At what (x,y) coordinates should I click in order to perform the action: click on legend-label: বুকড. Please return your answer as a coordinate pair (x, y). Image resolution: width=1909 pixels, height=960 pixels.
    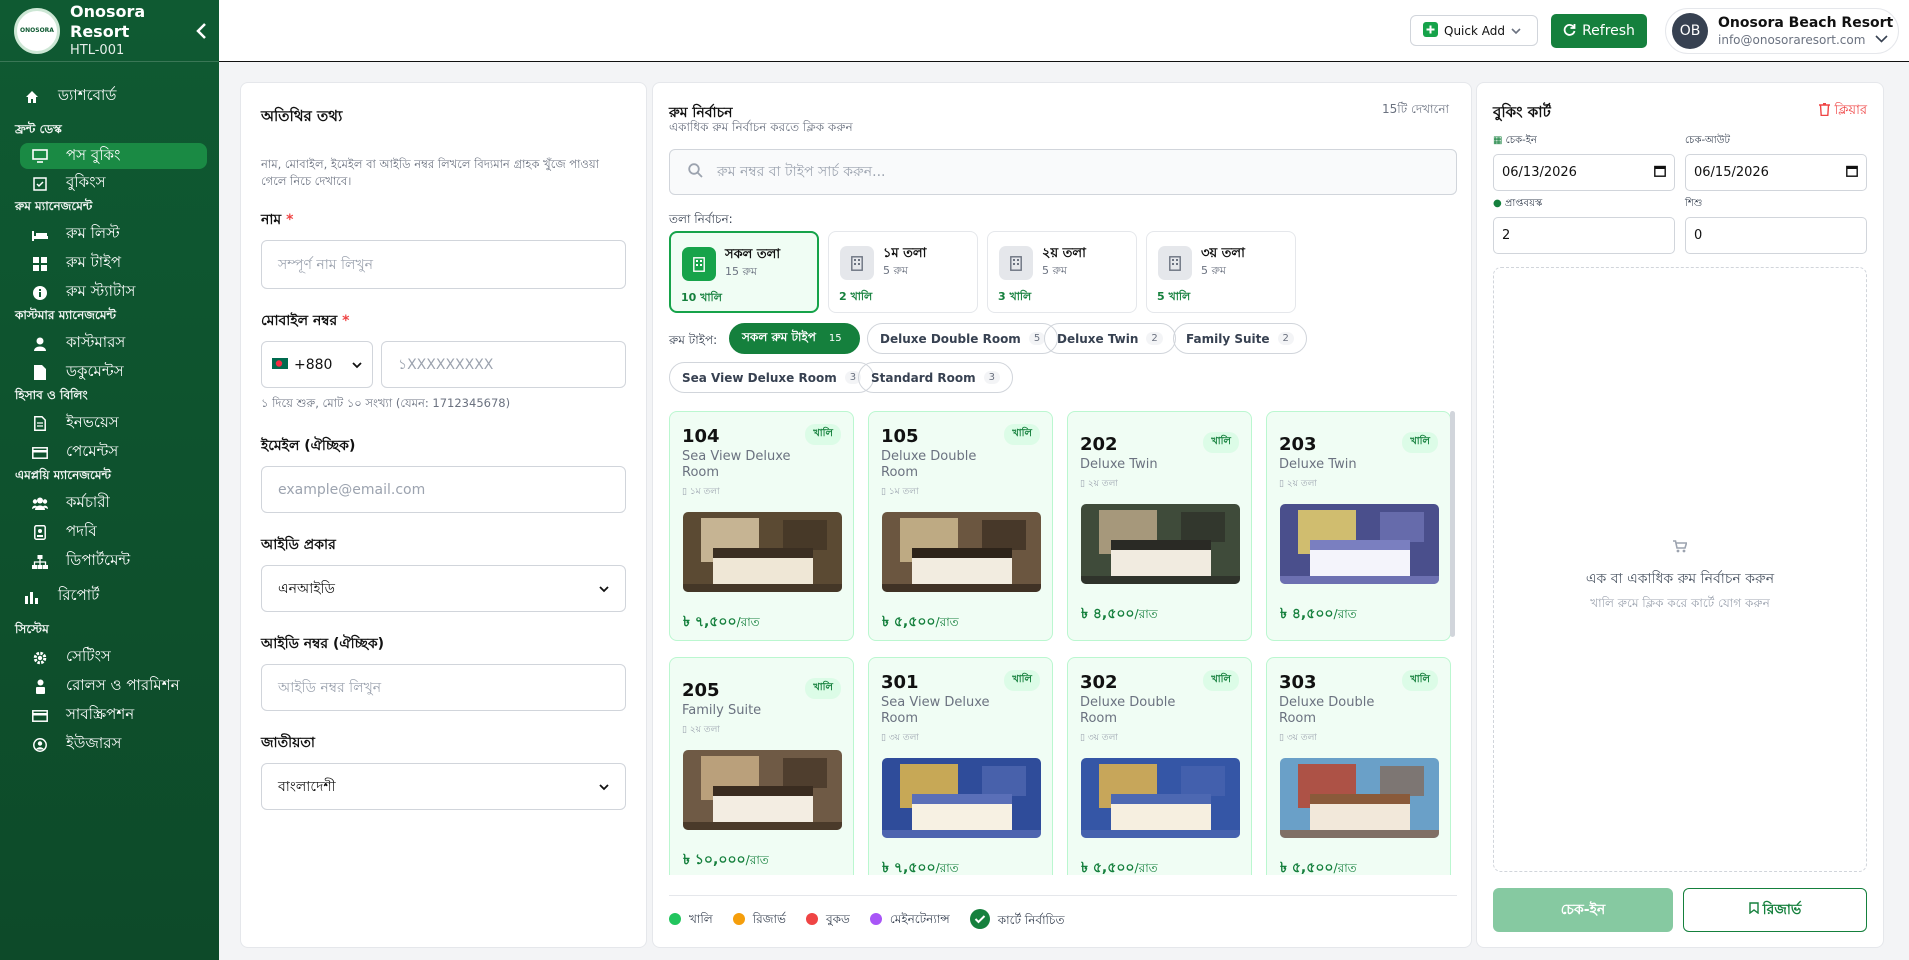
    Looking at the image, I should click on (837, 918).